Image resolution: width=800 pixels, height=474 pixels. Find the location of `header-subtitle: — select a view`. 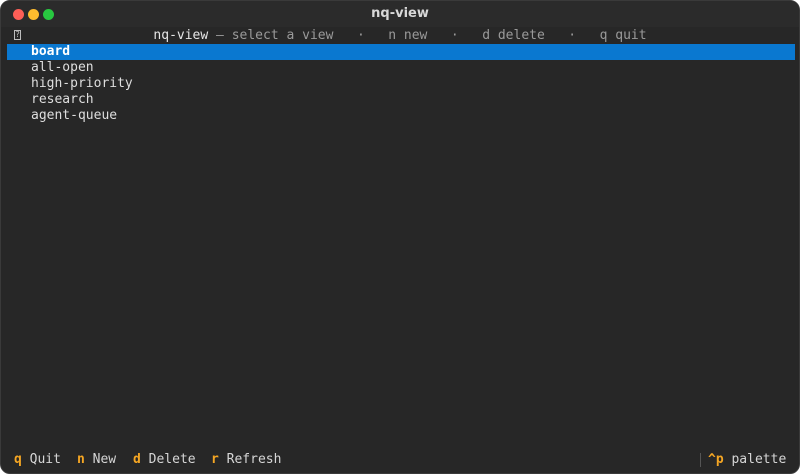

header-subtitle: — select a view is located at coordinates (271, 35).